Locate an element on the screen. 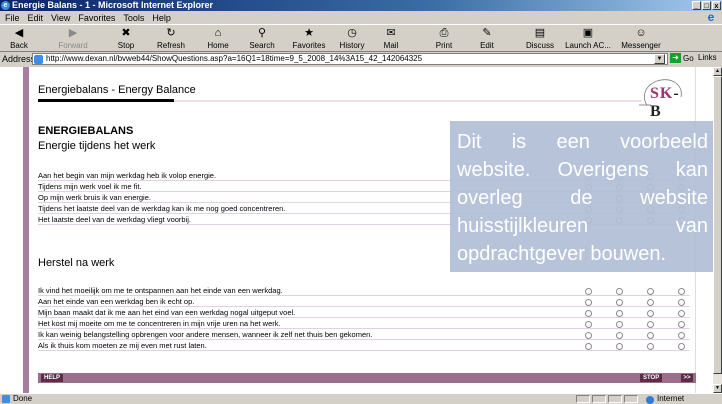 Image resolution: width=722 pixels, height=404 pixels. toolbar-history-button: ◷ History is located at coordinates (352, 38).